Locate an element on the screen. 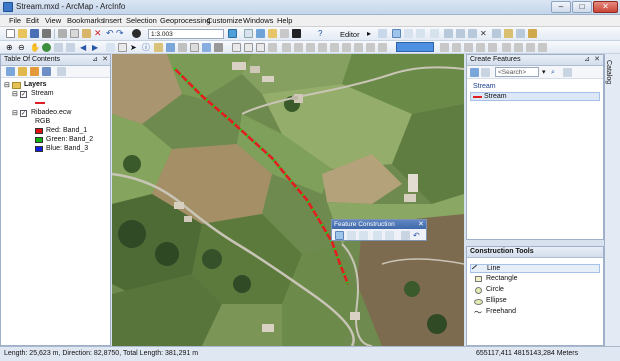 The width and height of the screenshot is (620, 361). html-popup-icon is located at coordinates (194, 47).